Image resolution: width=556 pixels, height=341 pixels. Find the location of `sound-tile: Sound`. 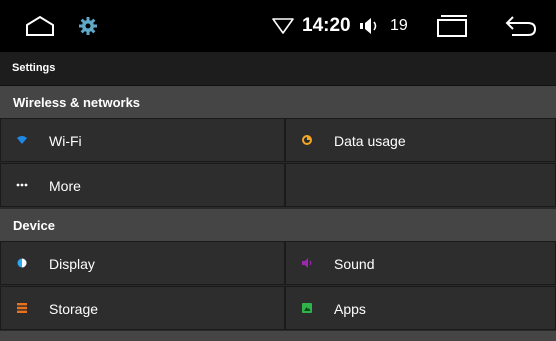

sound-tile: Sound is located at coordinates (420, 263).